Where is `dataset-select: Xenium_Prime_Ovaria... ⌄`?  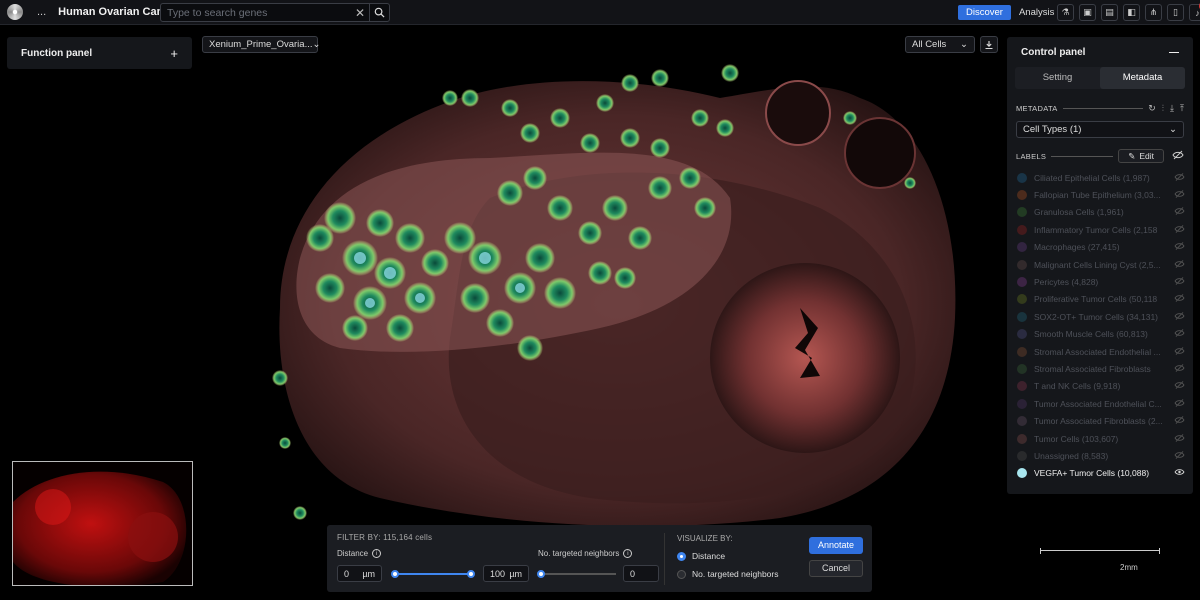 dataset-select: Xenium_Prime_Ovaria... ⌄ is located at coordinates (261, 44).